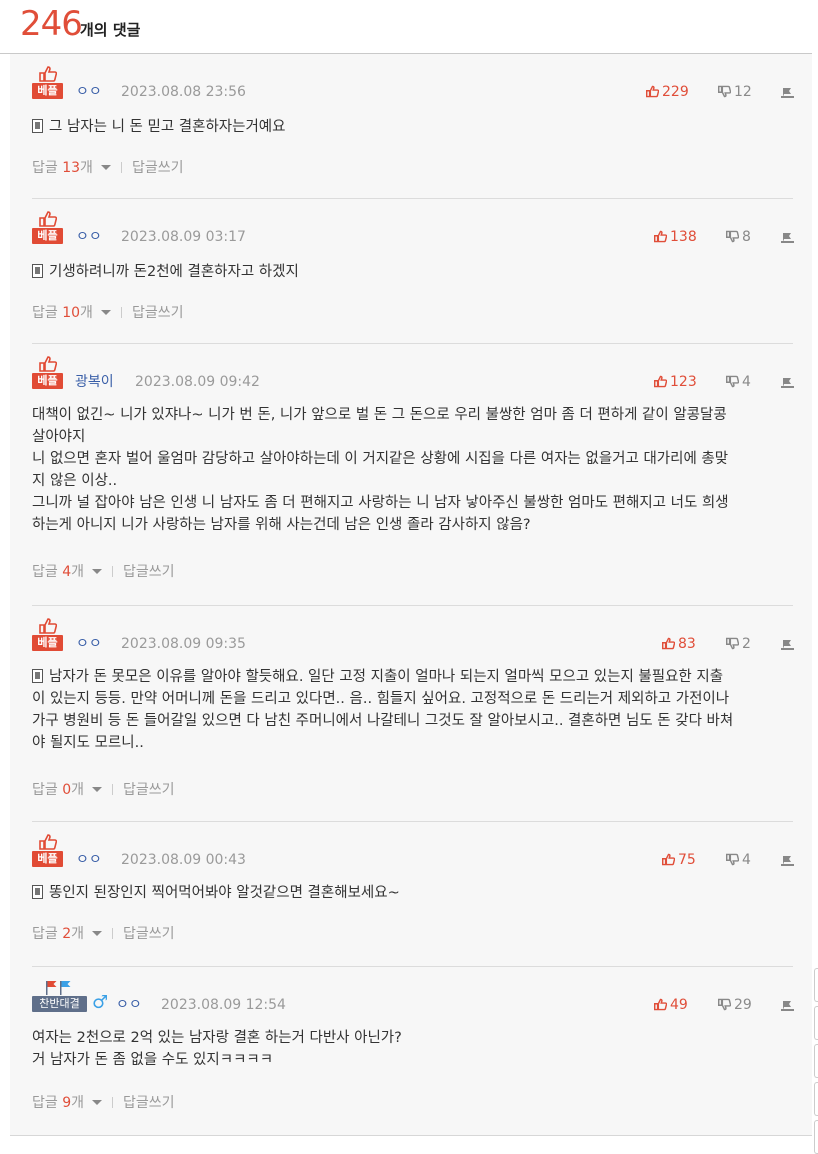 The width and height of the screenshot is (818, 1154). Describe the element at coordinates (67, 934) in the screenshot. I see `reply-count: 2` at that location.